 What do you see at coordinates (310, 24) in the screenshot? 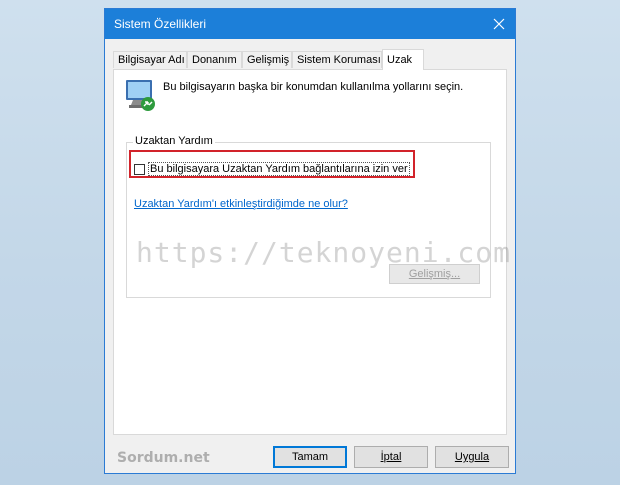
I see `title-bar: Sistem Özellikleri` at bounding box center [310, 24].